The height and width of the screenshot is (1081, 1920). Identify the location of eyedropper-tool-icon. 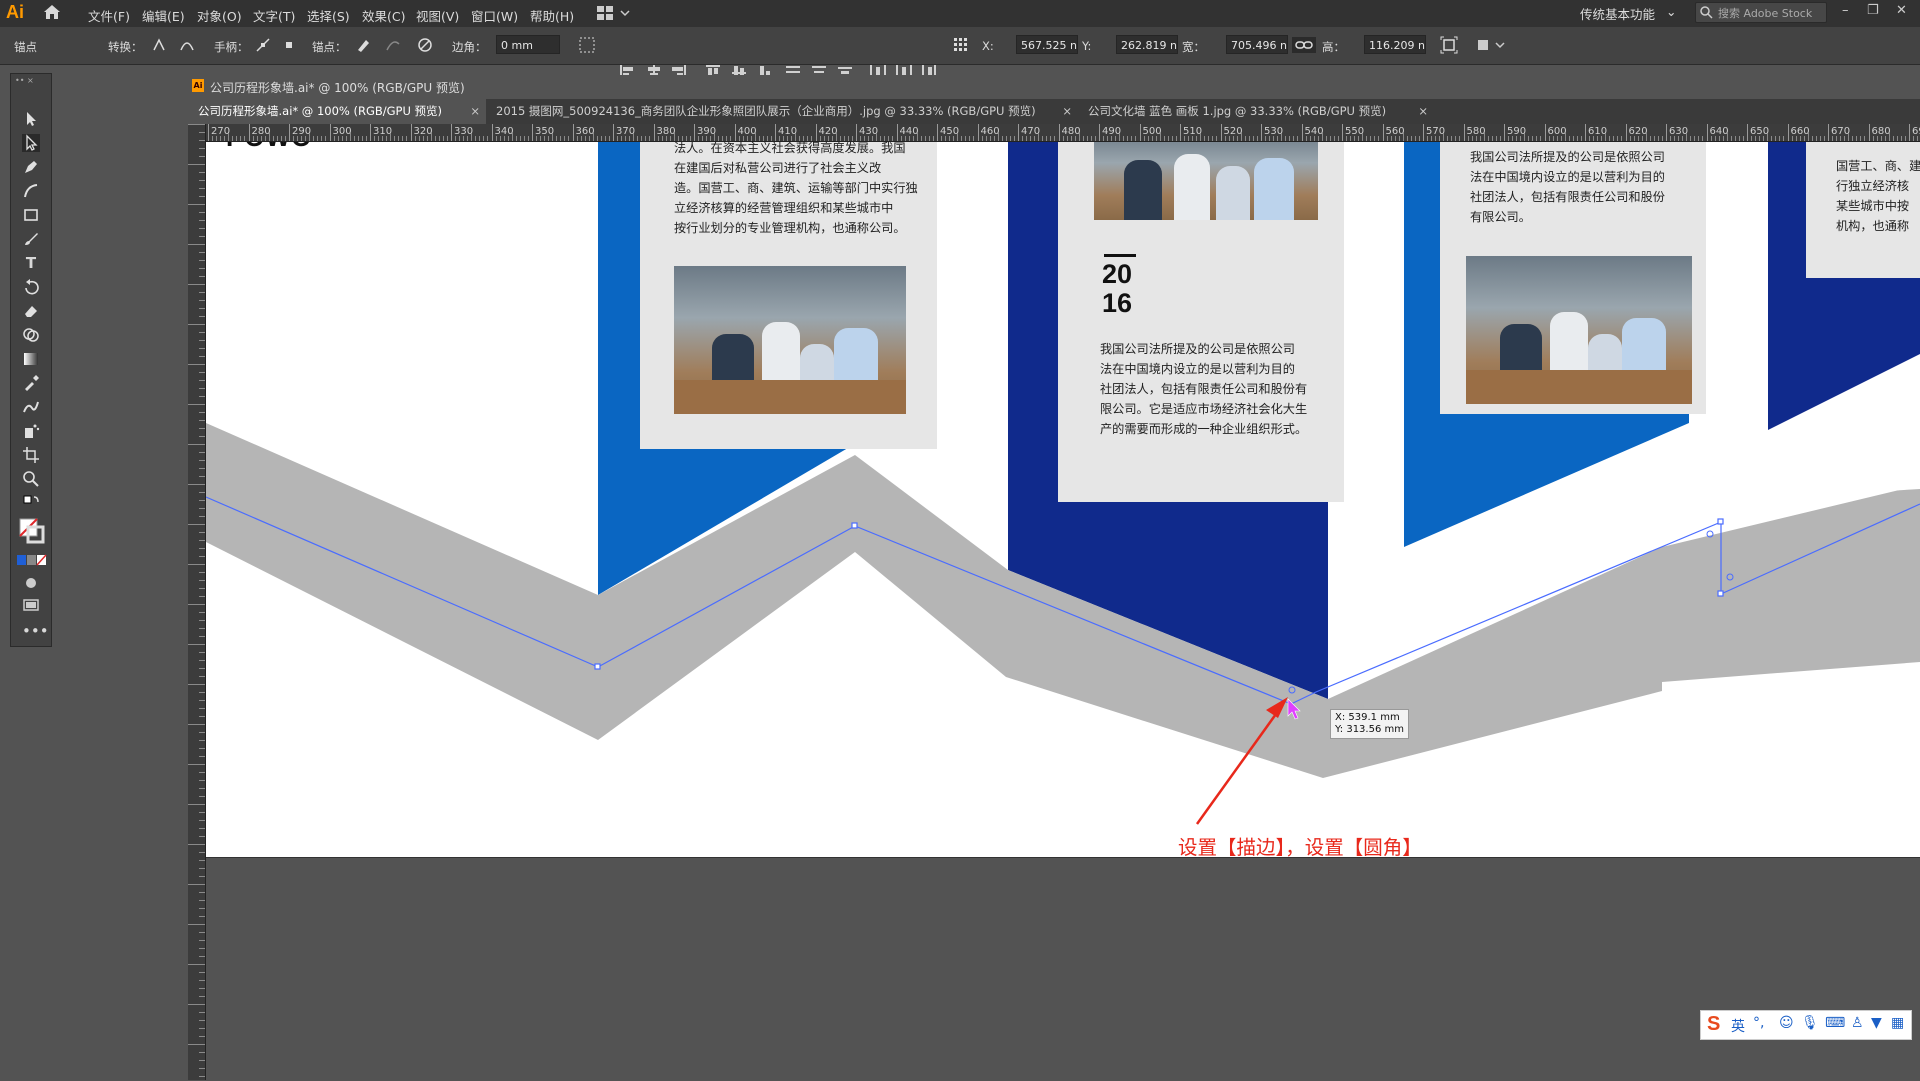
(31, 383).